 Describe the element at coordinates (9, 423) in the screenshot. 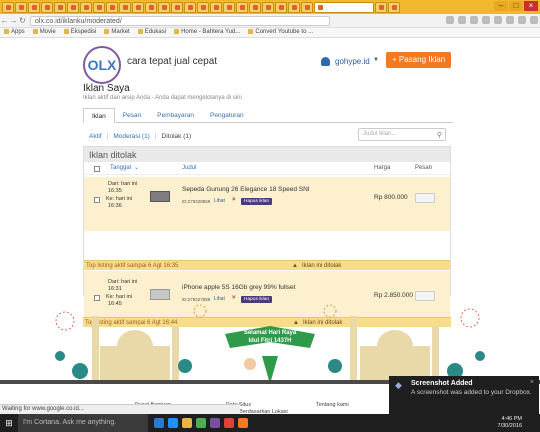

I see `windows-start-icon: ⊞` at that location.